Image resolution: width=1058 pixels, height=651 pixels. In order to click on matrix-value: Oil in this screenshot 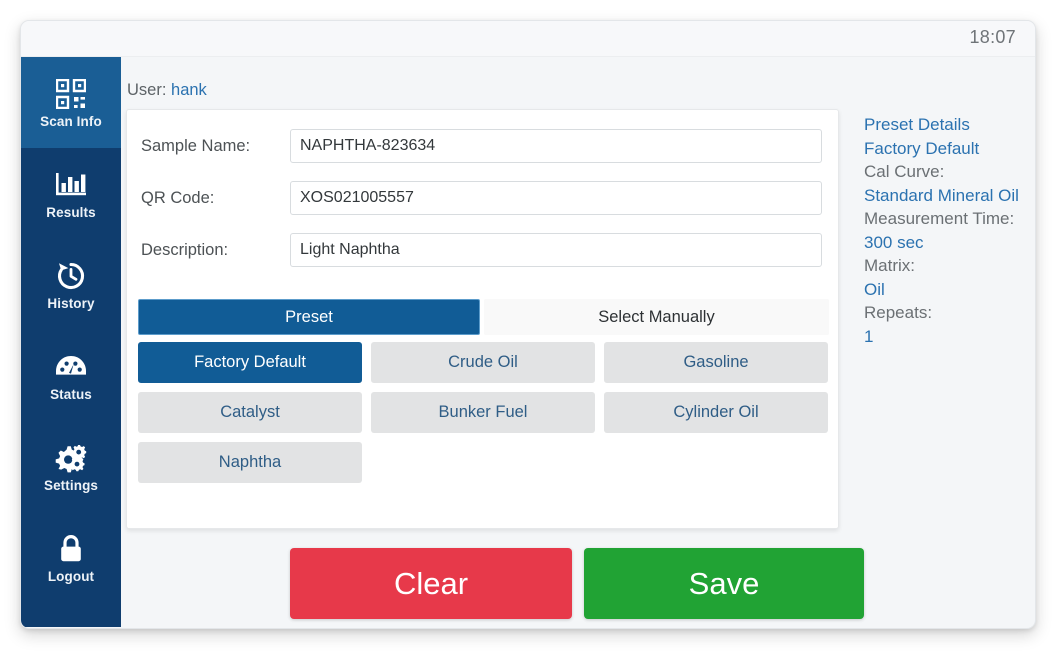, I will do `click(874, 289)`.